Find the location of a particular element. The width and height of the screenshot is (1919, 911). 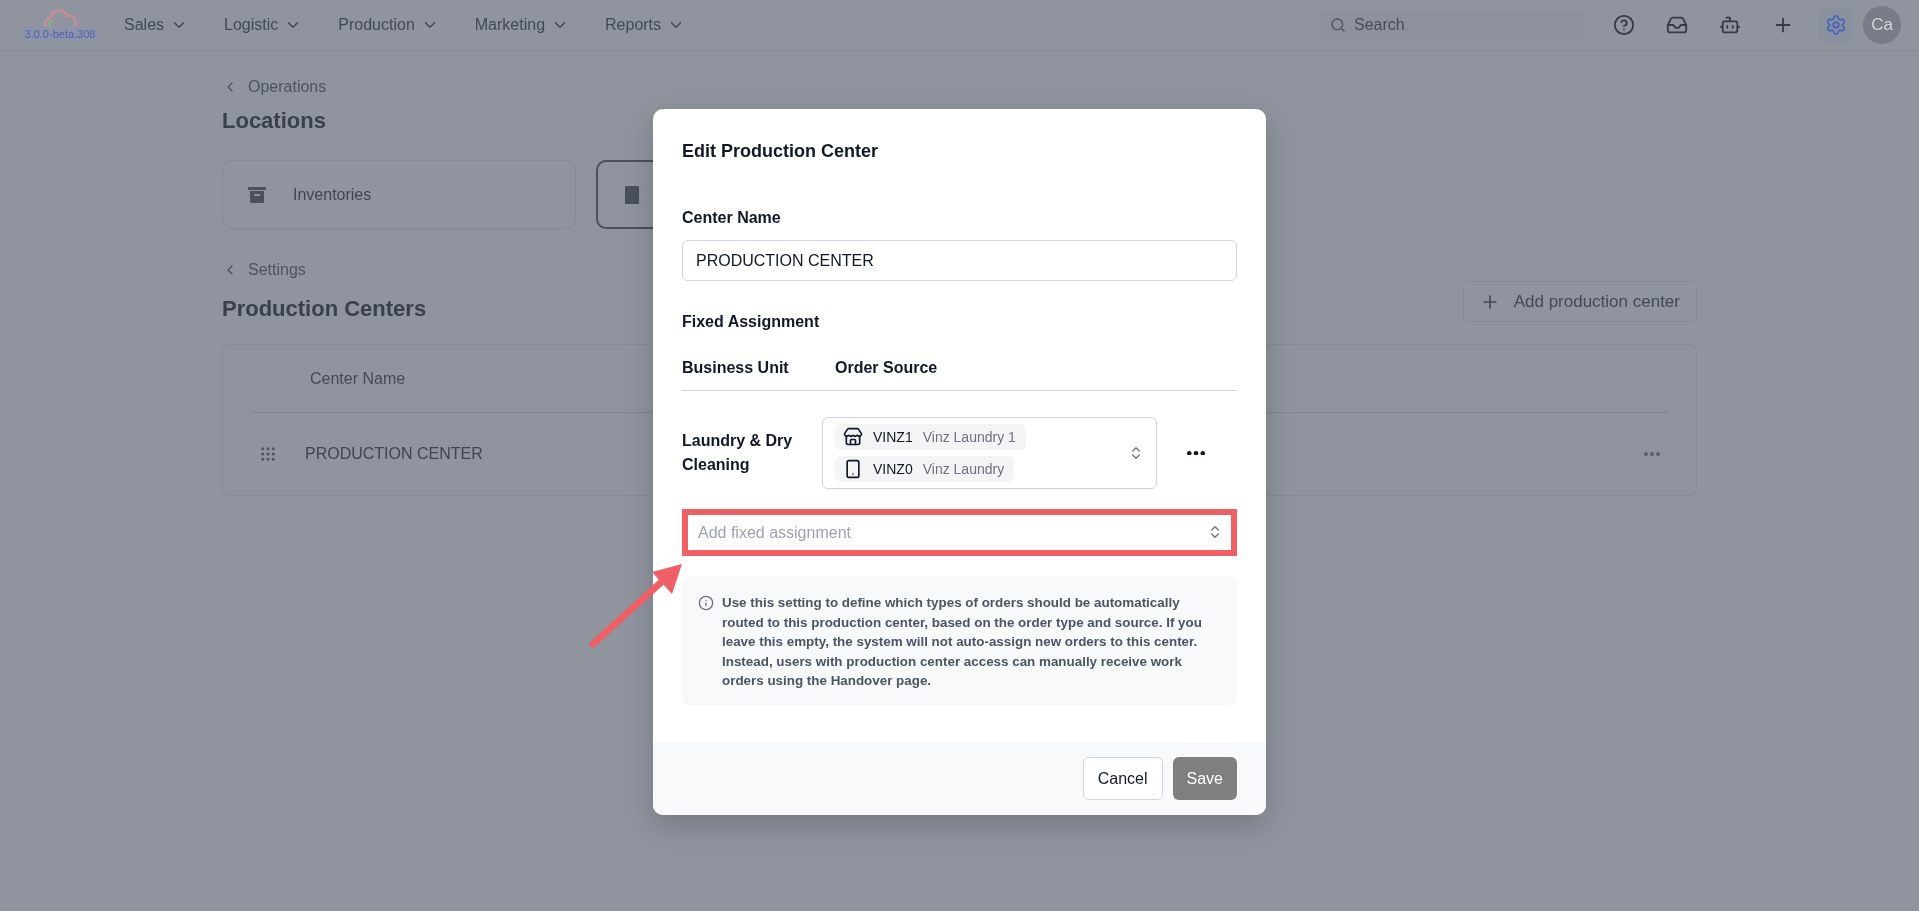

location-tile: Inventories is located at coordinates (399, 194).